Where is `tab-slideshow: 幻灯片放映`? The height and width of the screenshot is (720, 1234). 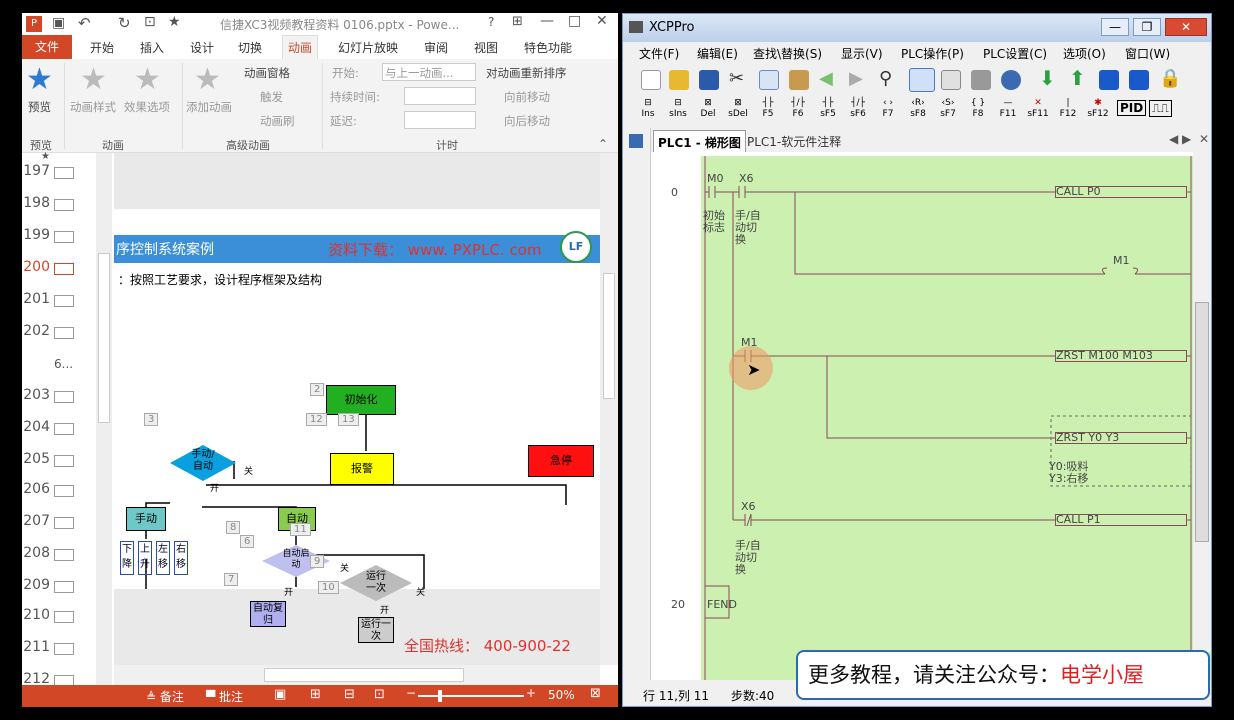 tab-slideshow: 幻灯片放映 is located at coordinates (368, 47).